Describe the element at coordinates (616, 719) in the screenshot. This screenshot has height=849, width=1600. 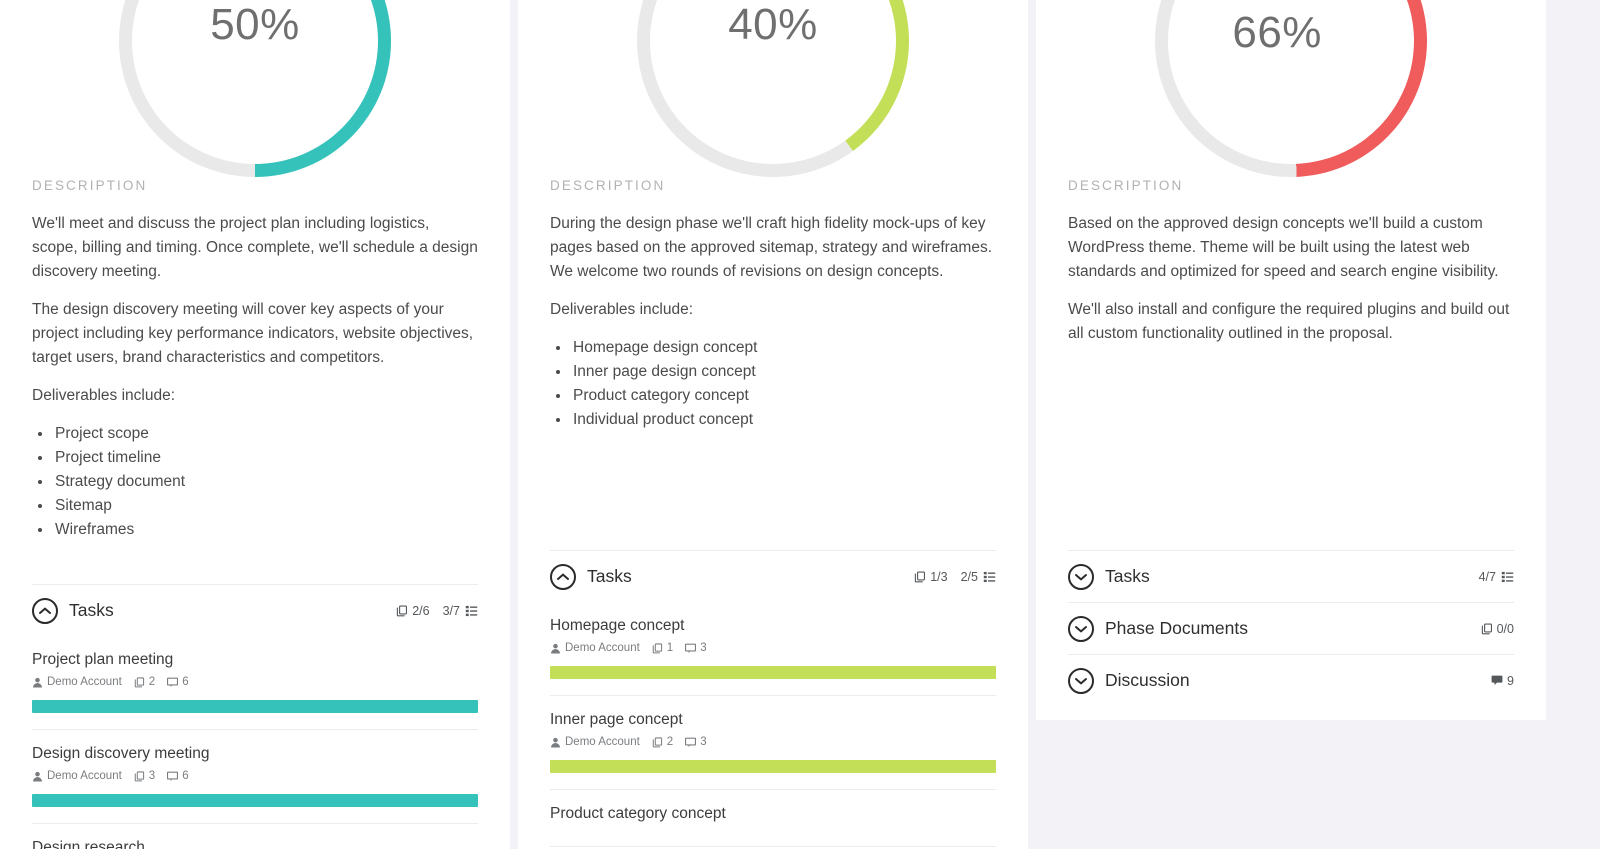
I see `task-title: Inner page concept` at that location.